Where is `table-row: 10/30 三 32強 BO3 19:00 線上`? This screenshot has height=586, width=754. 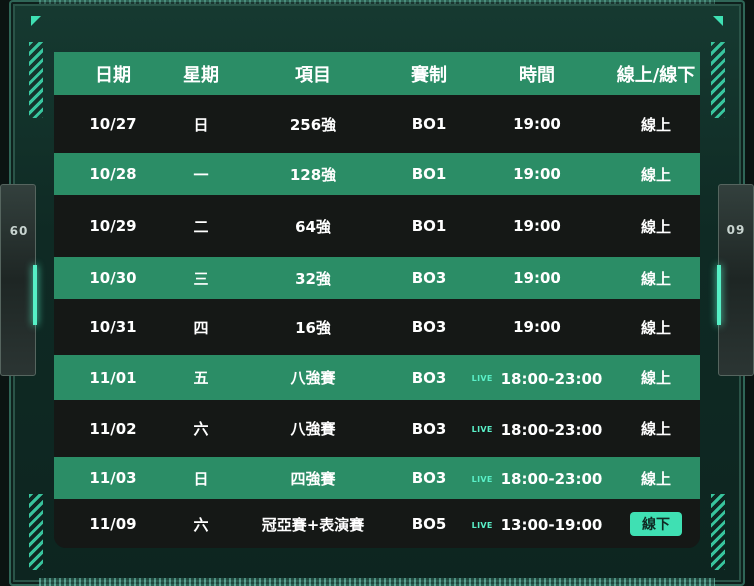
table-row: 10/30 三 32強 BO3 19:00 線上 is located at coordinates (377, 278).